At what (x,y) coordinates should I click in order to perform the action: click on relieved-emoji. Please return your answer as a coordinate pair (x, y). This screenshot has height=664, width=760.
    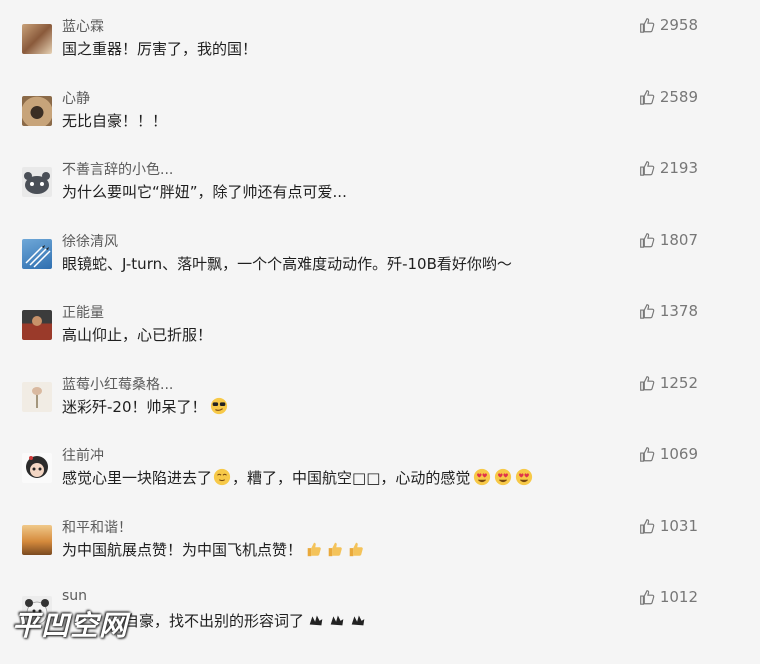
    Looking at the image, I should click on (222, 477).